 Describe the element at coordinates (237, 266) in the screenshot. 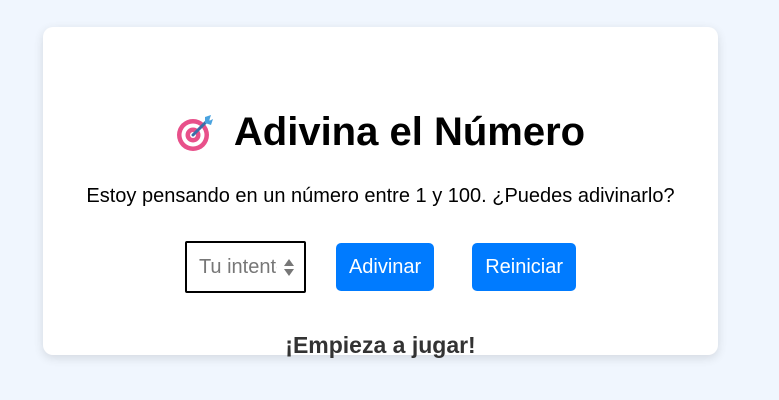

I see `guess-input-placeholder: Tu intento` at that location.